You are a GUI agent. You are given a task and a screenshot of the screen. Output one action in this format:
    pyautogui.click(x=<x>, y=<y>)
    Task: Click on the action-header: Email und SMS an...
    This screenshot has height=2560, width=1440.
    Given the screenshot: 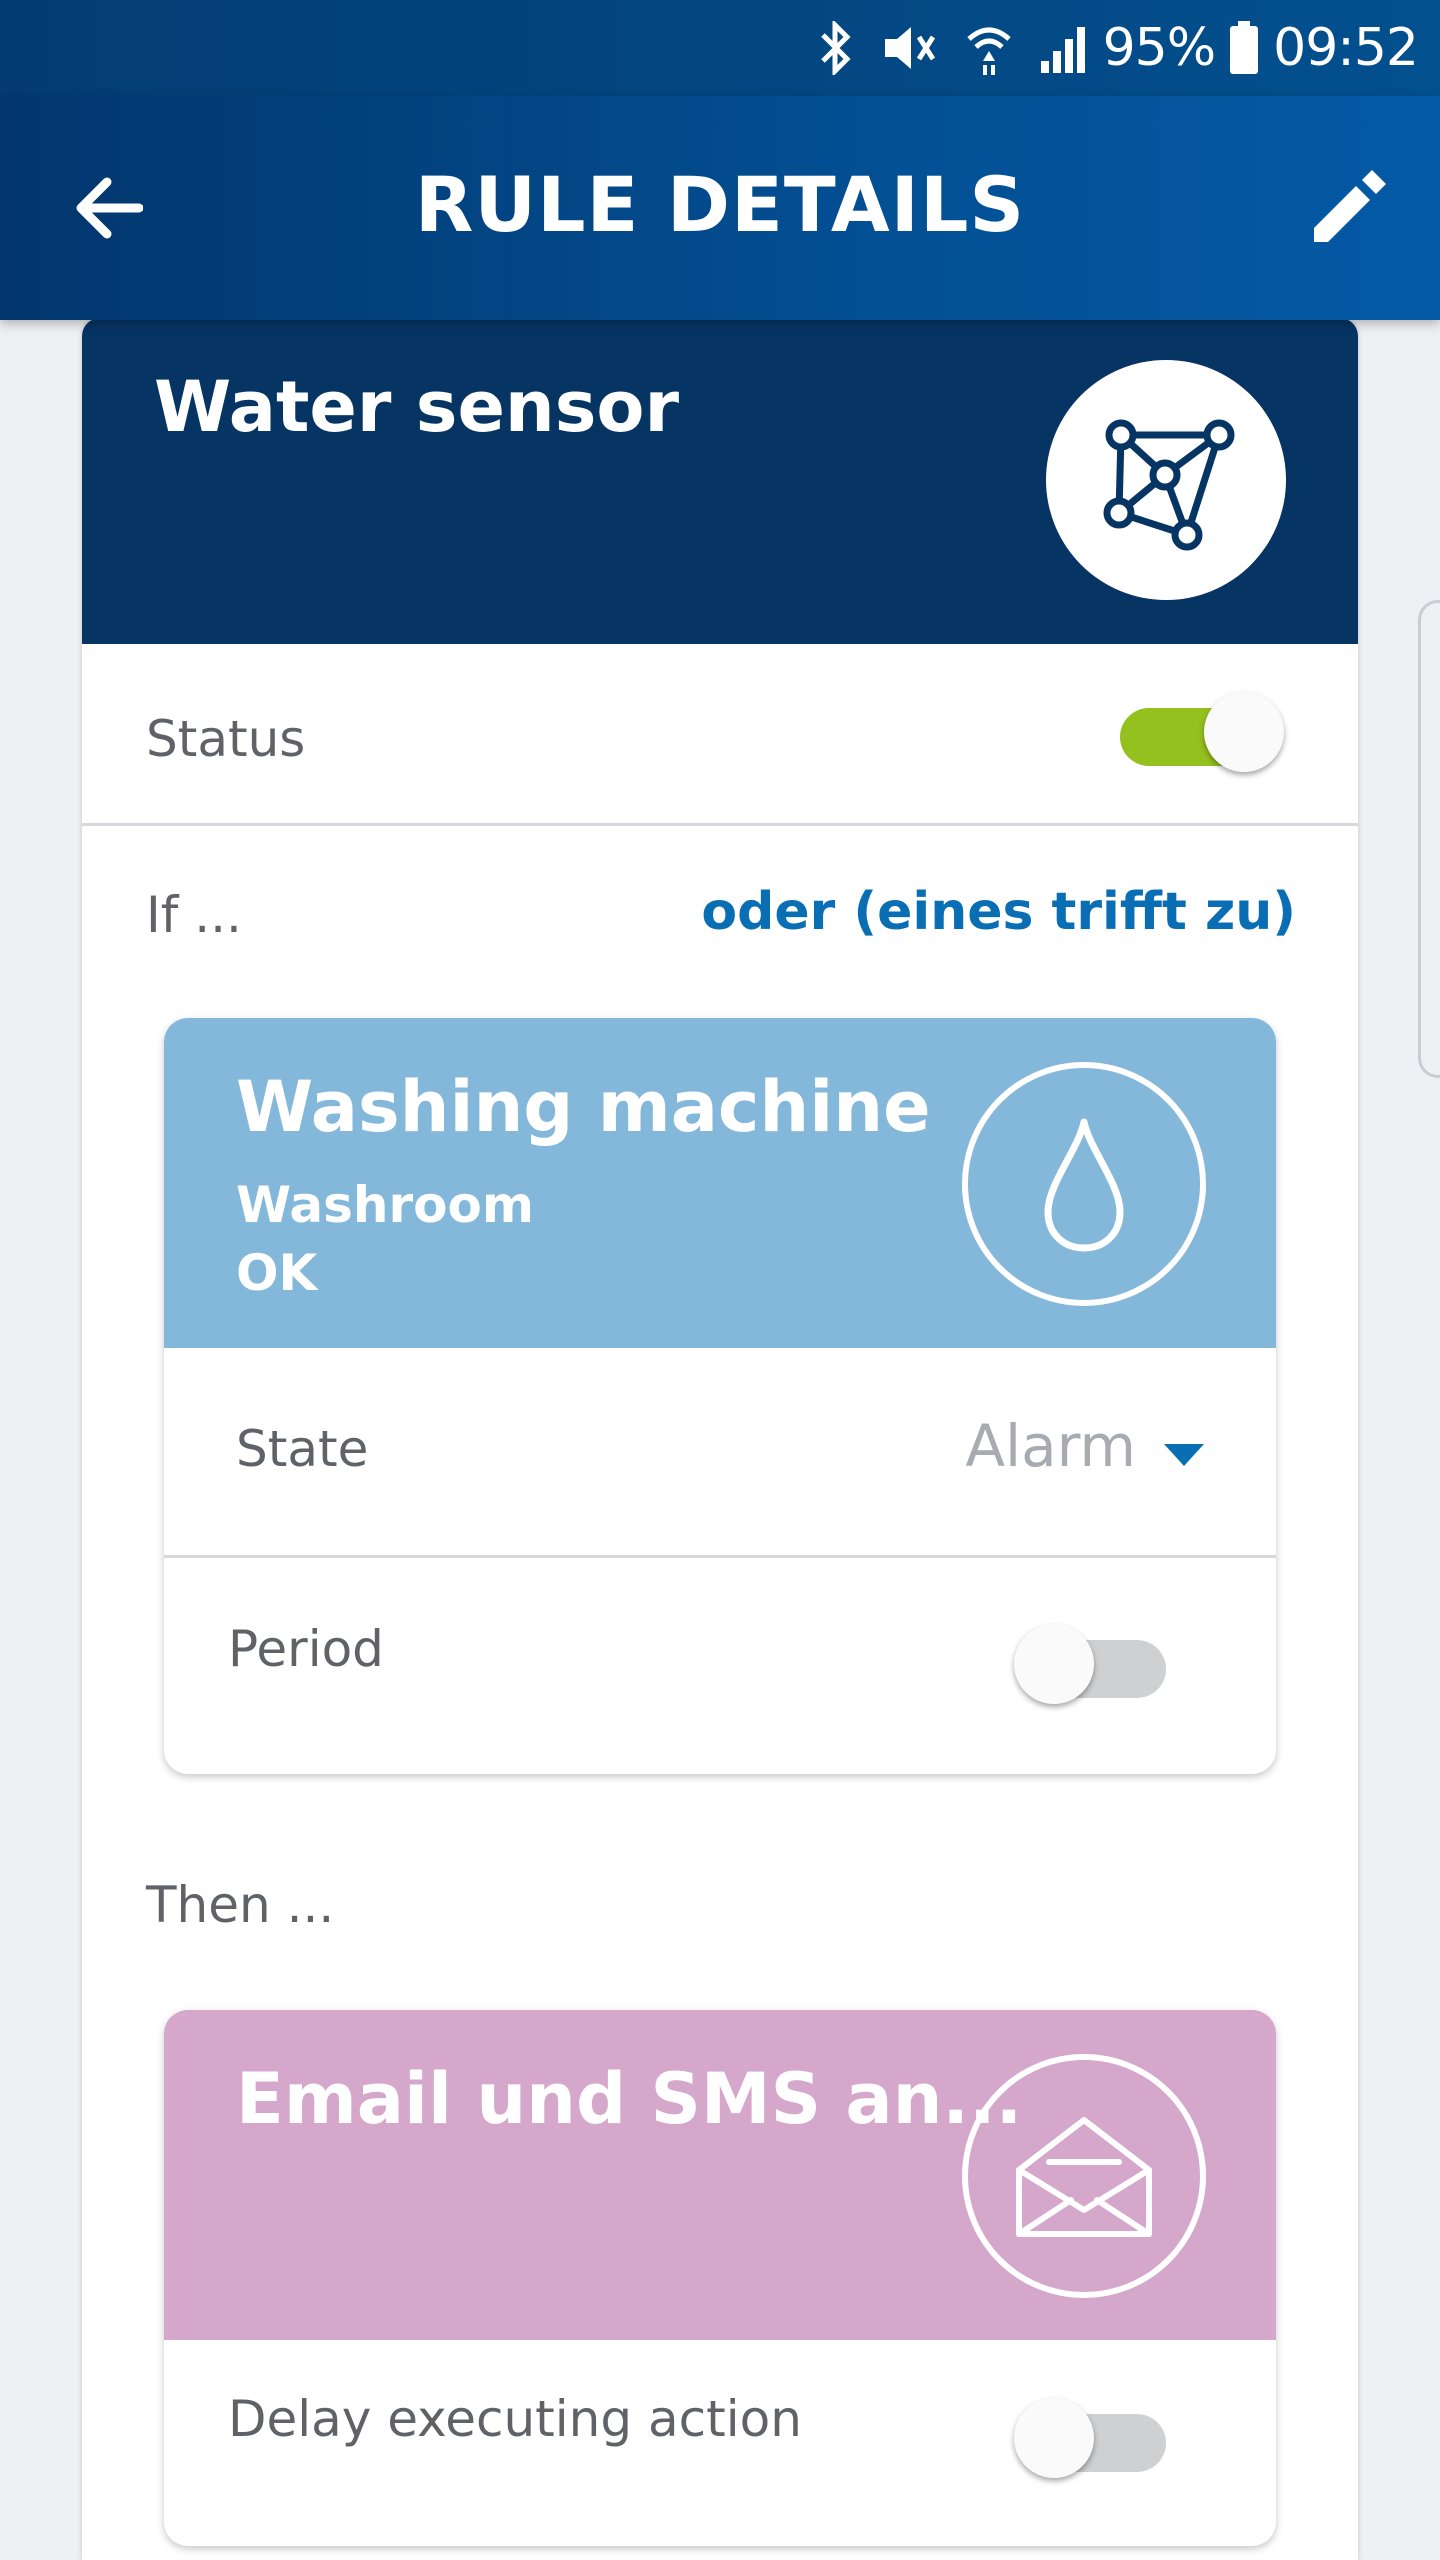 What is the action you would take?
    pyautogui.click(x=720, y=2175)
    